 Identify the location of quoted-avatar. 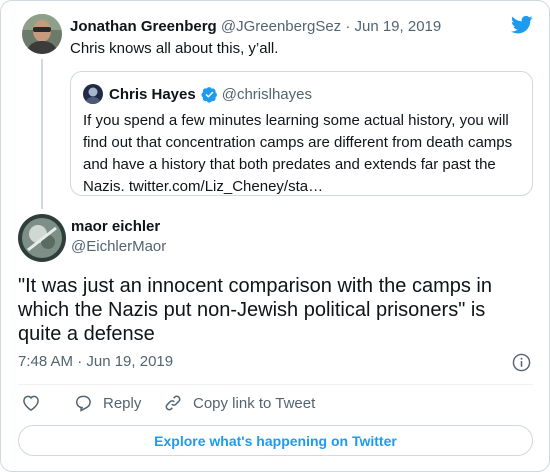
(93, 94).